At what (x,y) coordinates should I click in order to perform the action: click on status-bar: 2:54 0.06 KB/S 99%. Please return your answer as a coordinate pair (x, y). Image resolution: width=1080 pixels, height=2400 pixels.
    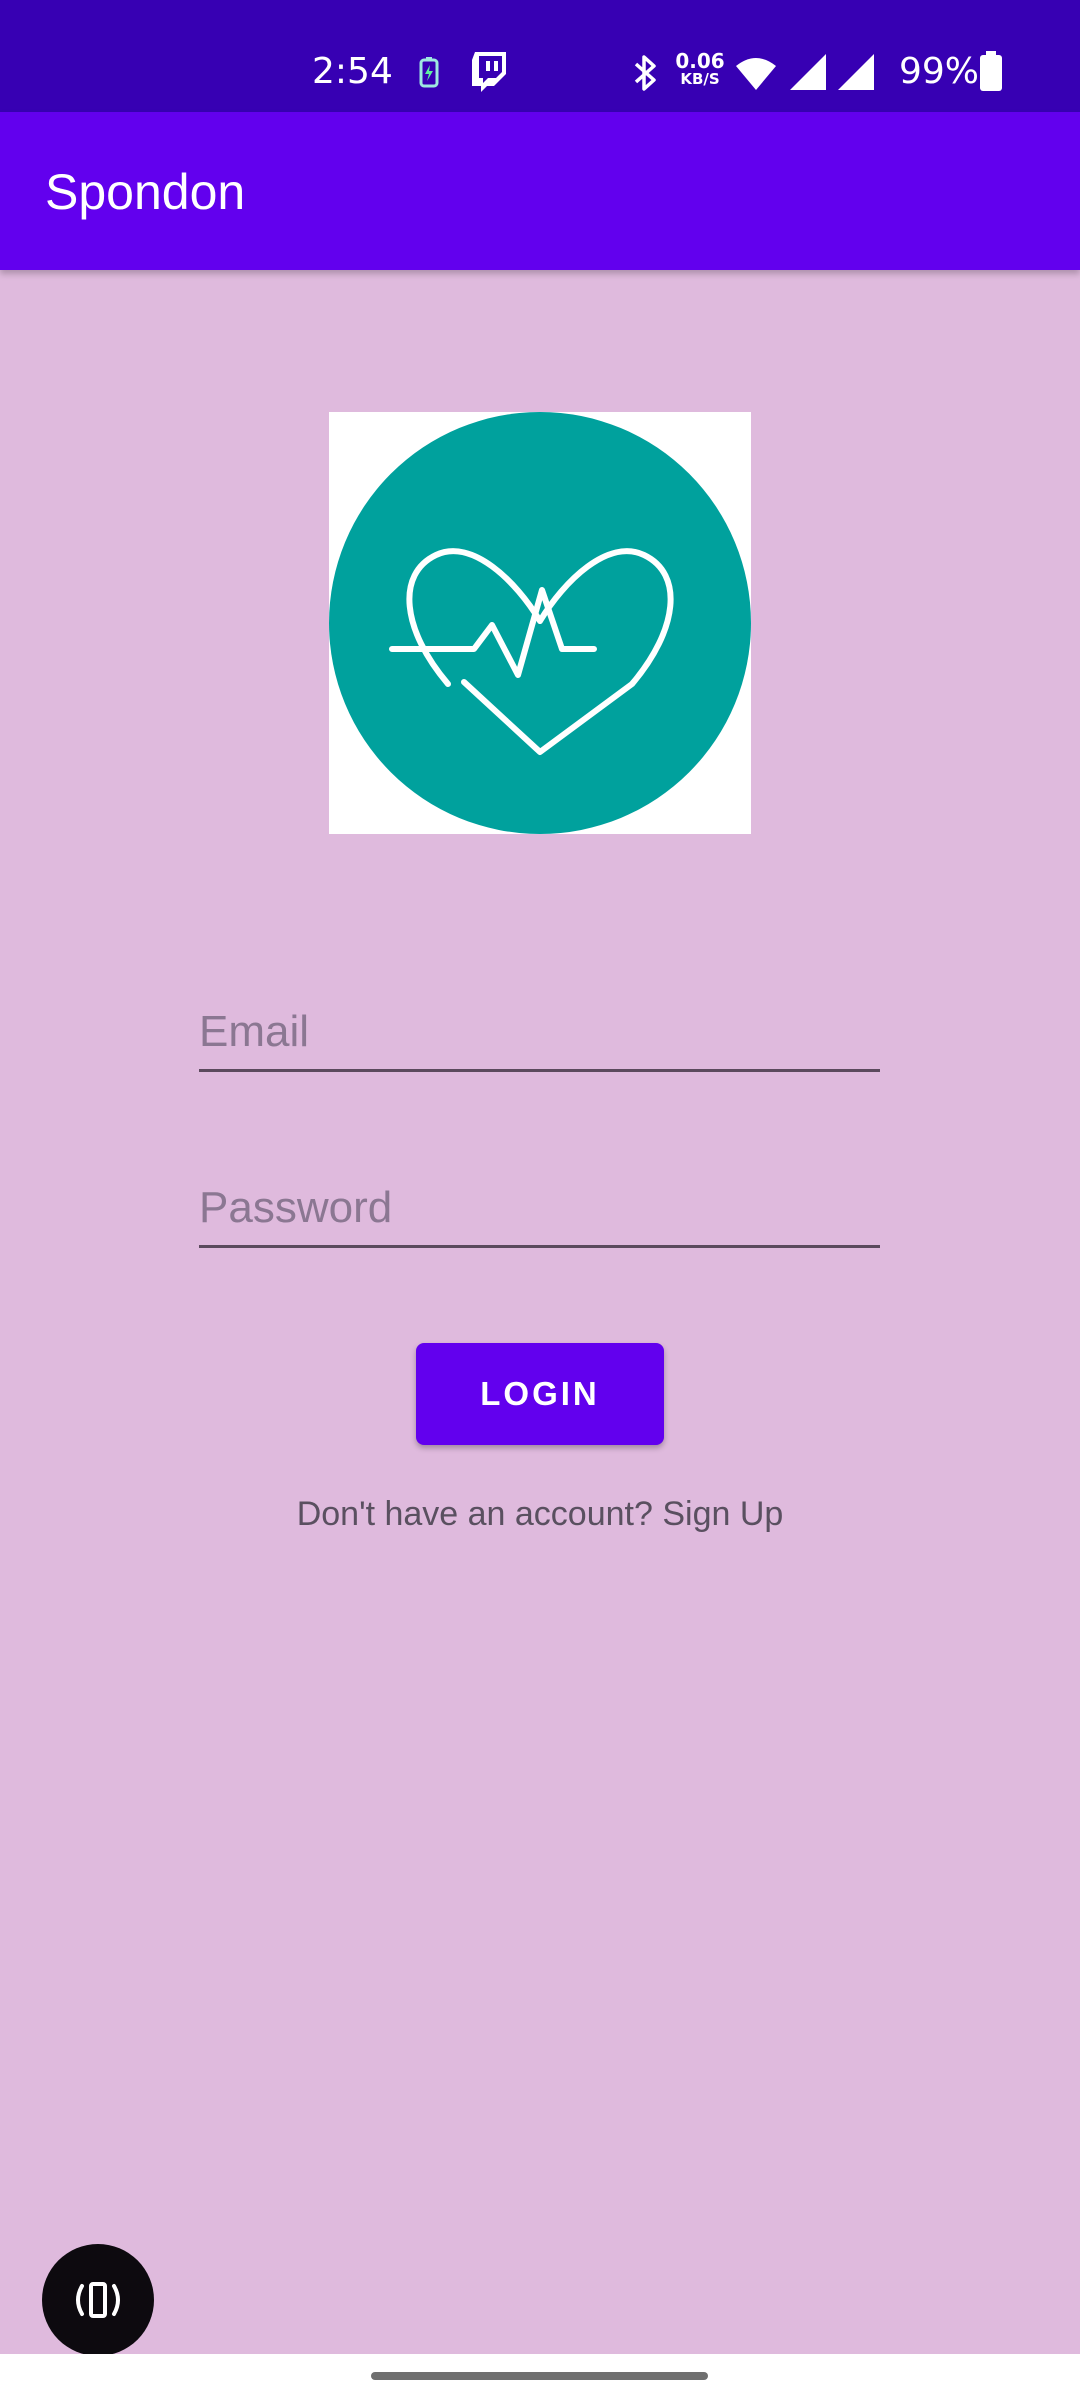
    Looking at the image, I should click on (540, 56).